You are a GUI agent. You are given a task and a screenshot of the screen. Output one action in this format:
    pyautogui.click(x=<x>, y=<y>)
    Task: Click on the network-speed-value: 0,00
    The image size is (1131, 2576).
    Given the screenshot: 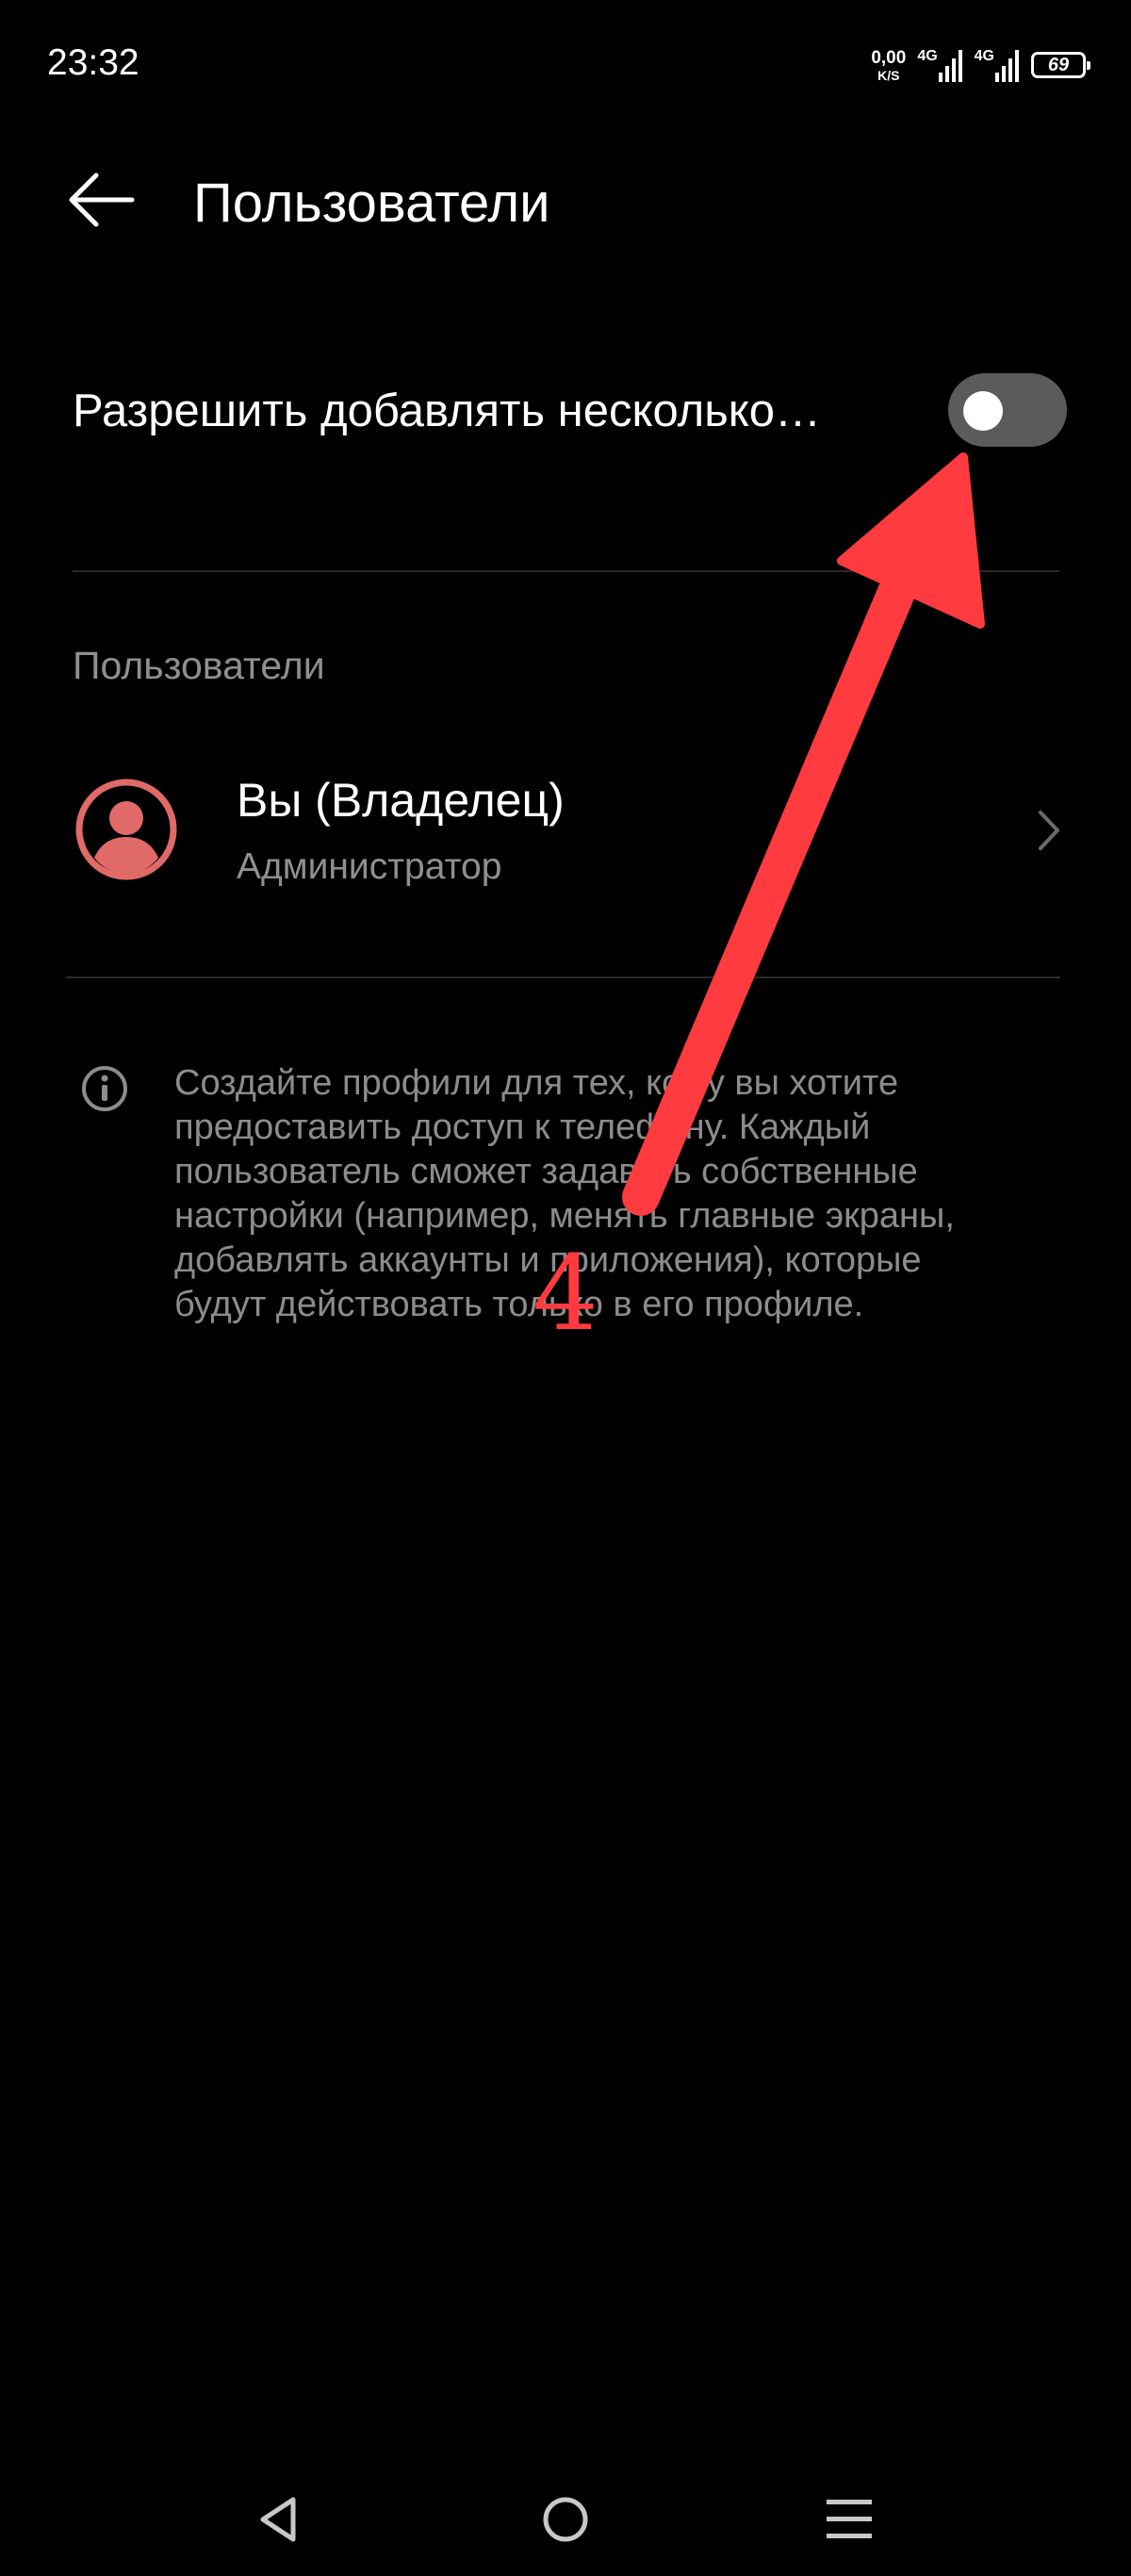 What is the action you would take?
    pyautogui.click(x=889, y=57)
    